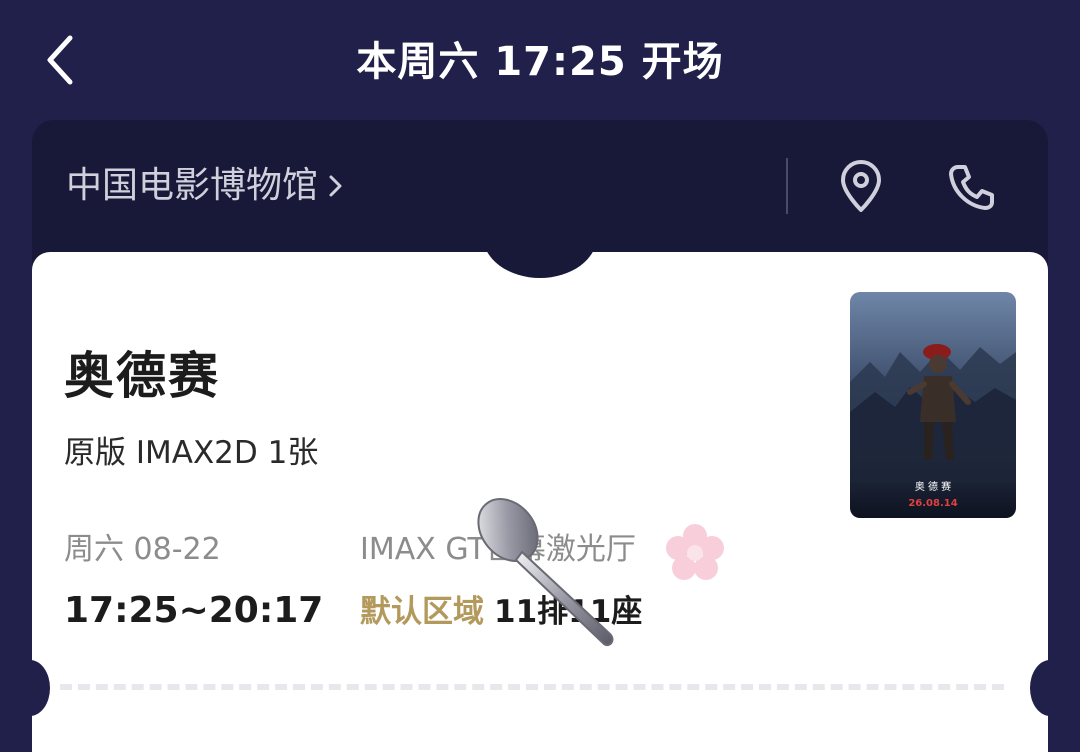 The width and height of the screenshot is (1080, 752). I want to click on poster-title: 奥 德 赛, so click(933, 486).